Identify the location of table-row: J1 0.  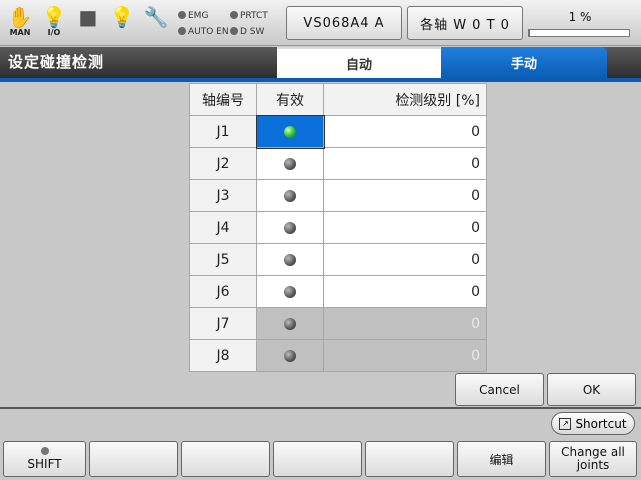
(338, 131).